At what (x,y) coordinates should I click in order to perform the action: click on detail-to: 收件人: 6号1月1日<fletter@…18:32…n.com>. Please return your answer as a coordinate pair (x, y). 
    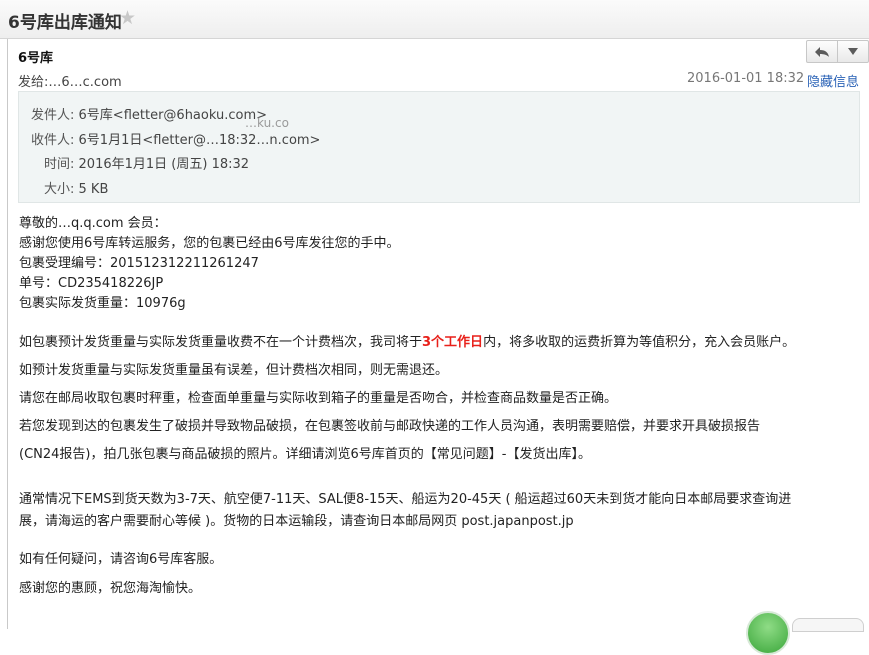
    Looking at the image, I should click on (175, 138).